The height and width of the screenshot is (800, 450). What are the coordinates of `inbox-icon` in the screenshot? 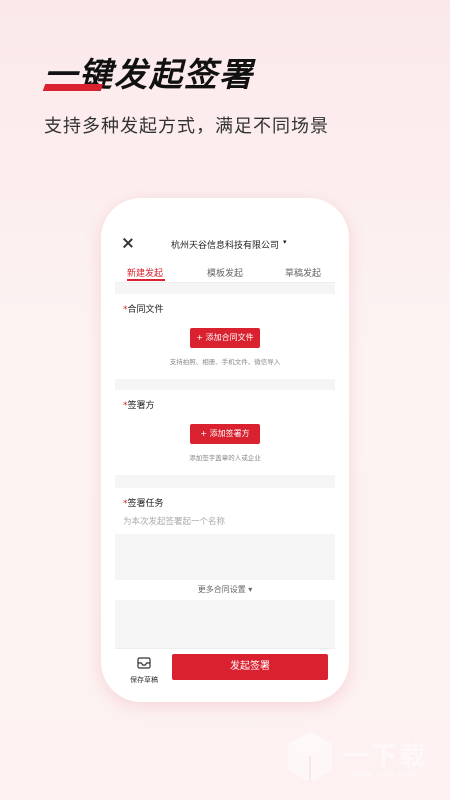 It's located at (144, 663).